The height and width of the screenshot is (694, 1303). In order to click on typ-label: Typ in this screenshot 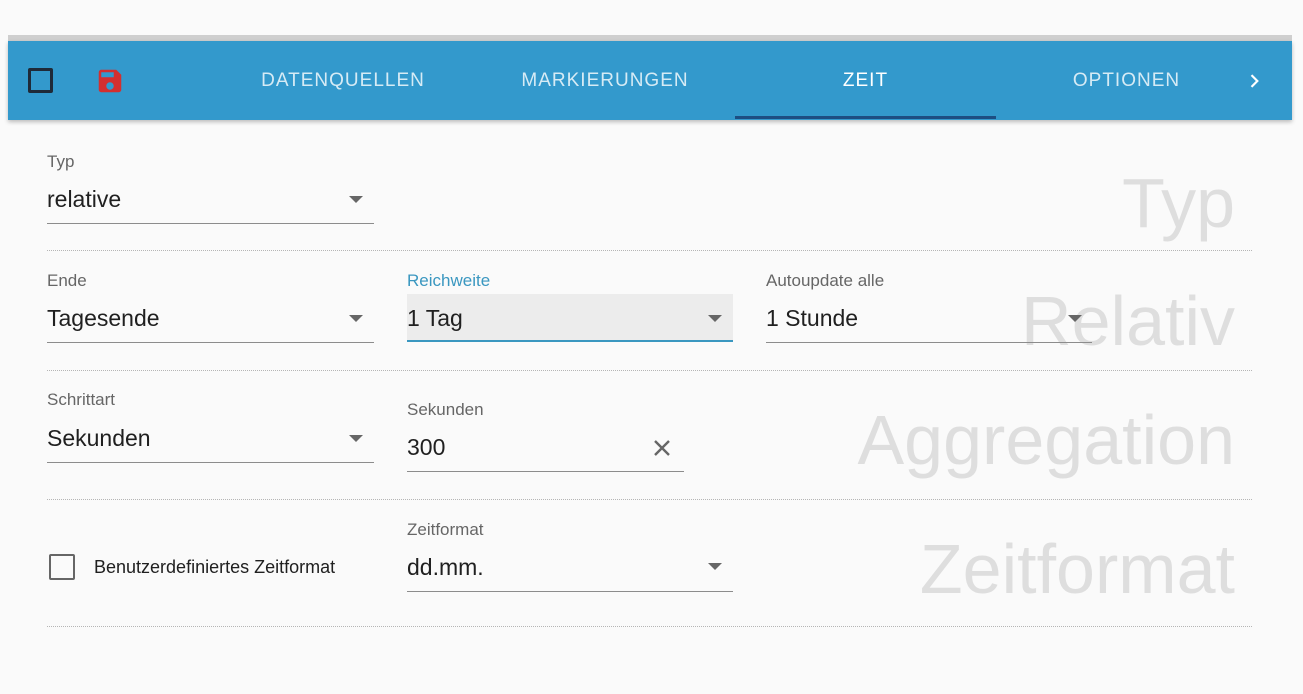, I will do `click(61, 161)`.